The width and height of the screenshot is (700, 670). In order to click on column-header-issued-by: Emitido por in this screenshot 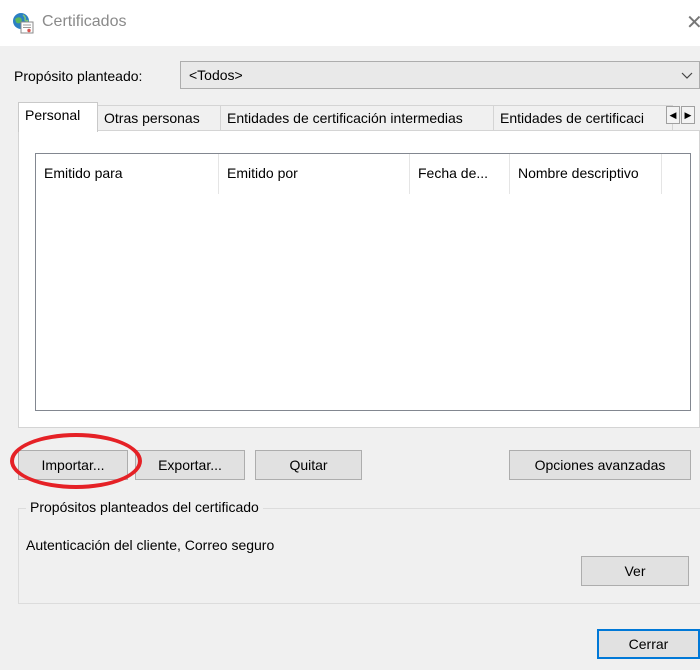, I will do `click(314, 174)`.